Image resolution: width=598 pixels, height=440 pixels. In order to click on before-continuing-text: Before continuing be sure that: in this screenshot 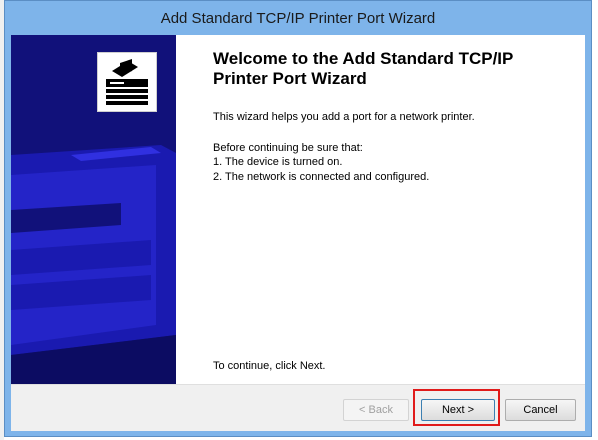, I will do `click(288, 148)`.